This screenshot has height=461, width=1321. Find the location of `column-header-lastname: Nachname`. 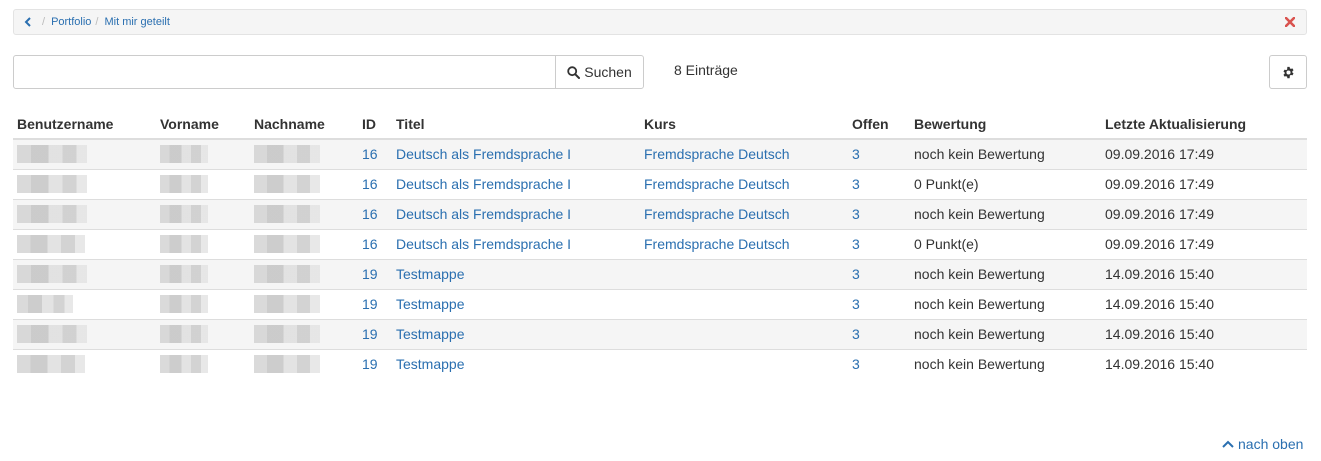

column-header-lastname: Nachname is located at coordinates (304, 124).